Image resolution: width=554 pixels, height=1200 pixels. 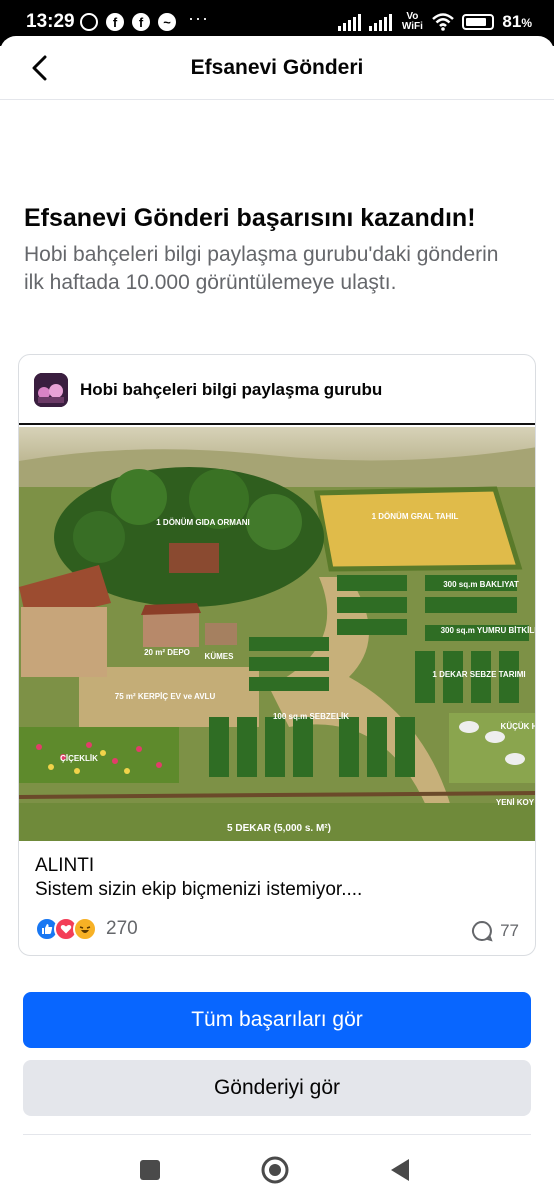 What do you see at coordinates (415, 516) in the screenshot?
I see `label-grain: 1 DÖNÜM GRAL TAHIL` at bounding box center [415, 516].